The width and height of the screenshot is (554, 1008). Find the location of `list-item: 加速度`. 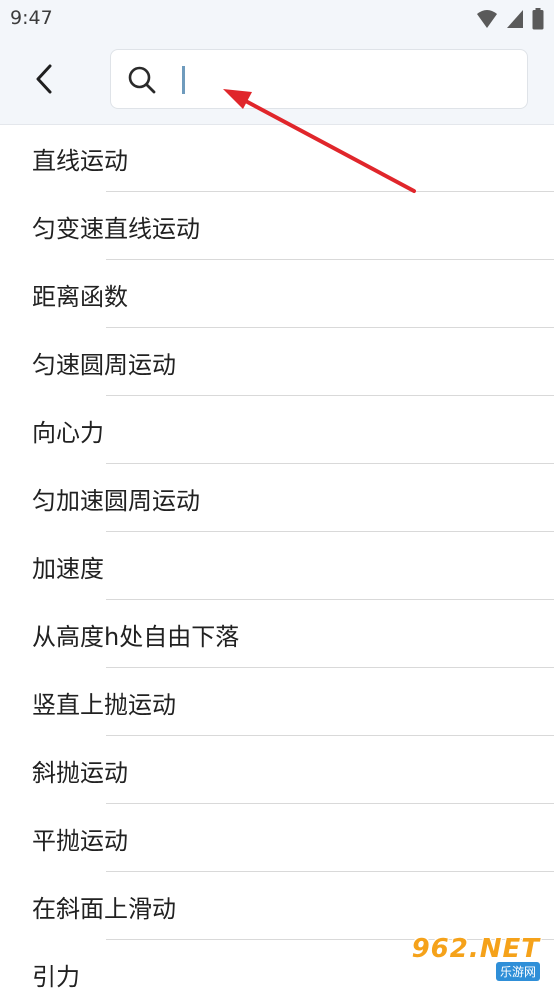

list-item: 加速度 is located at coordinates (277, 566).